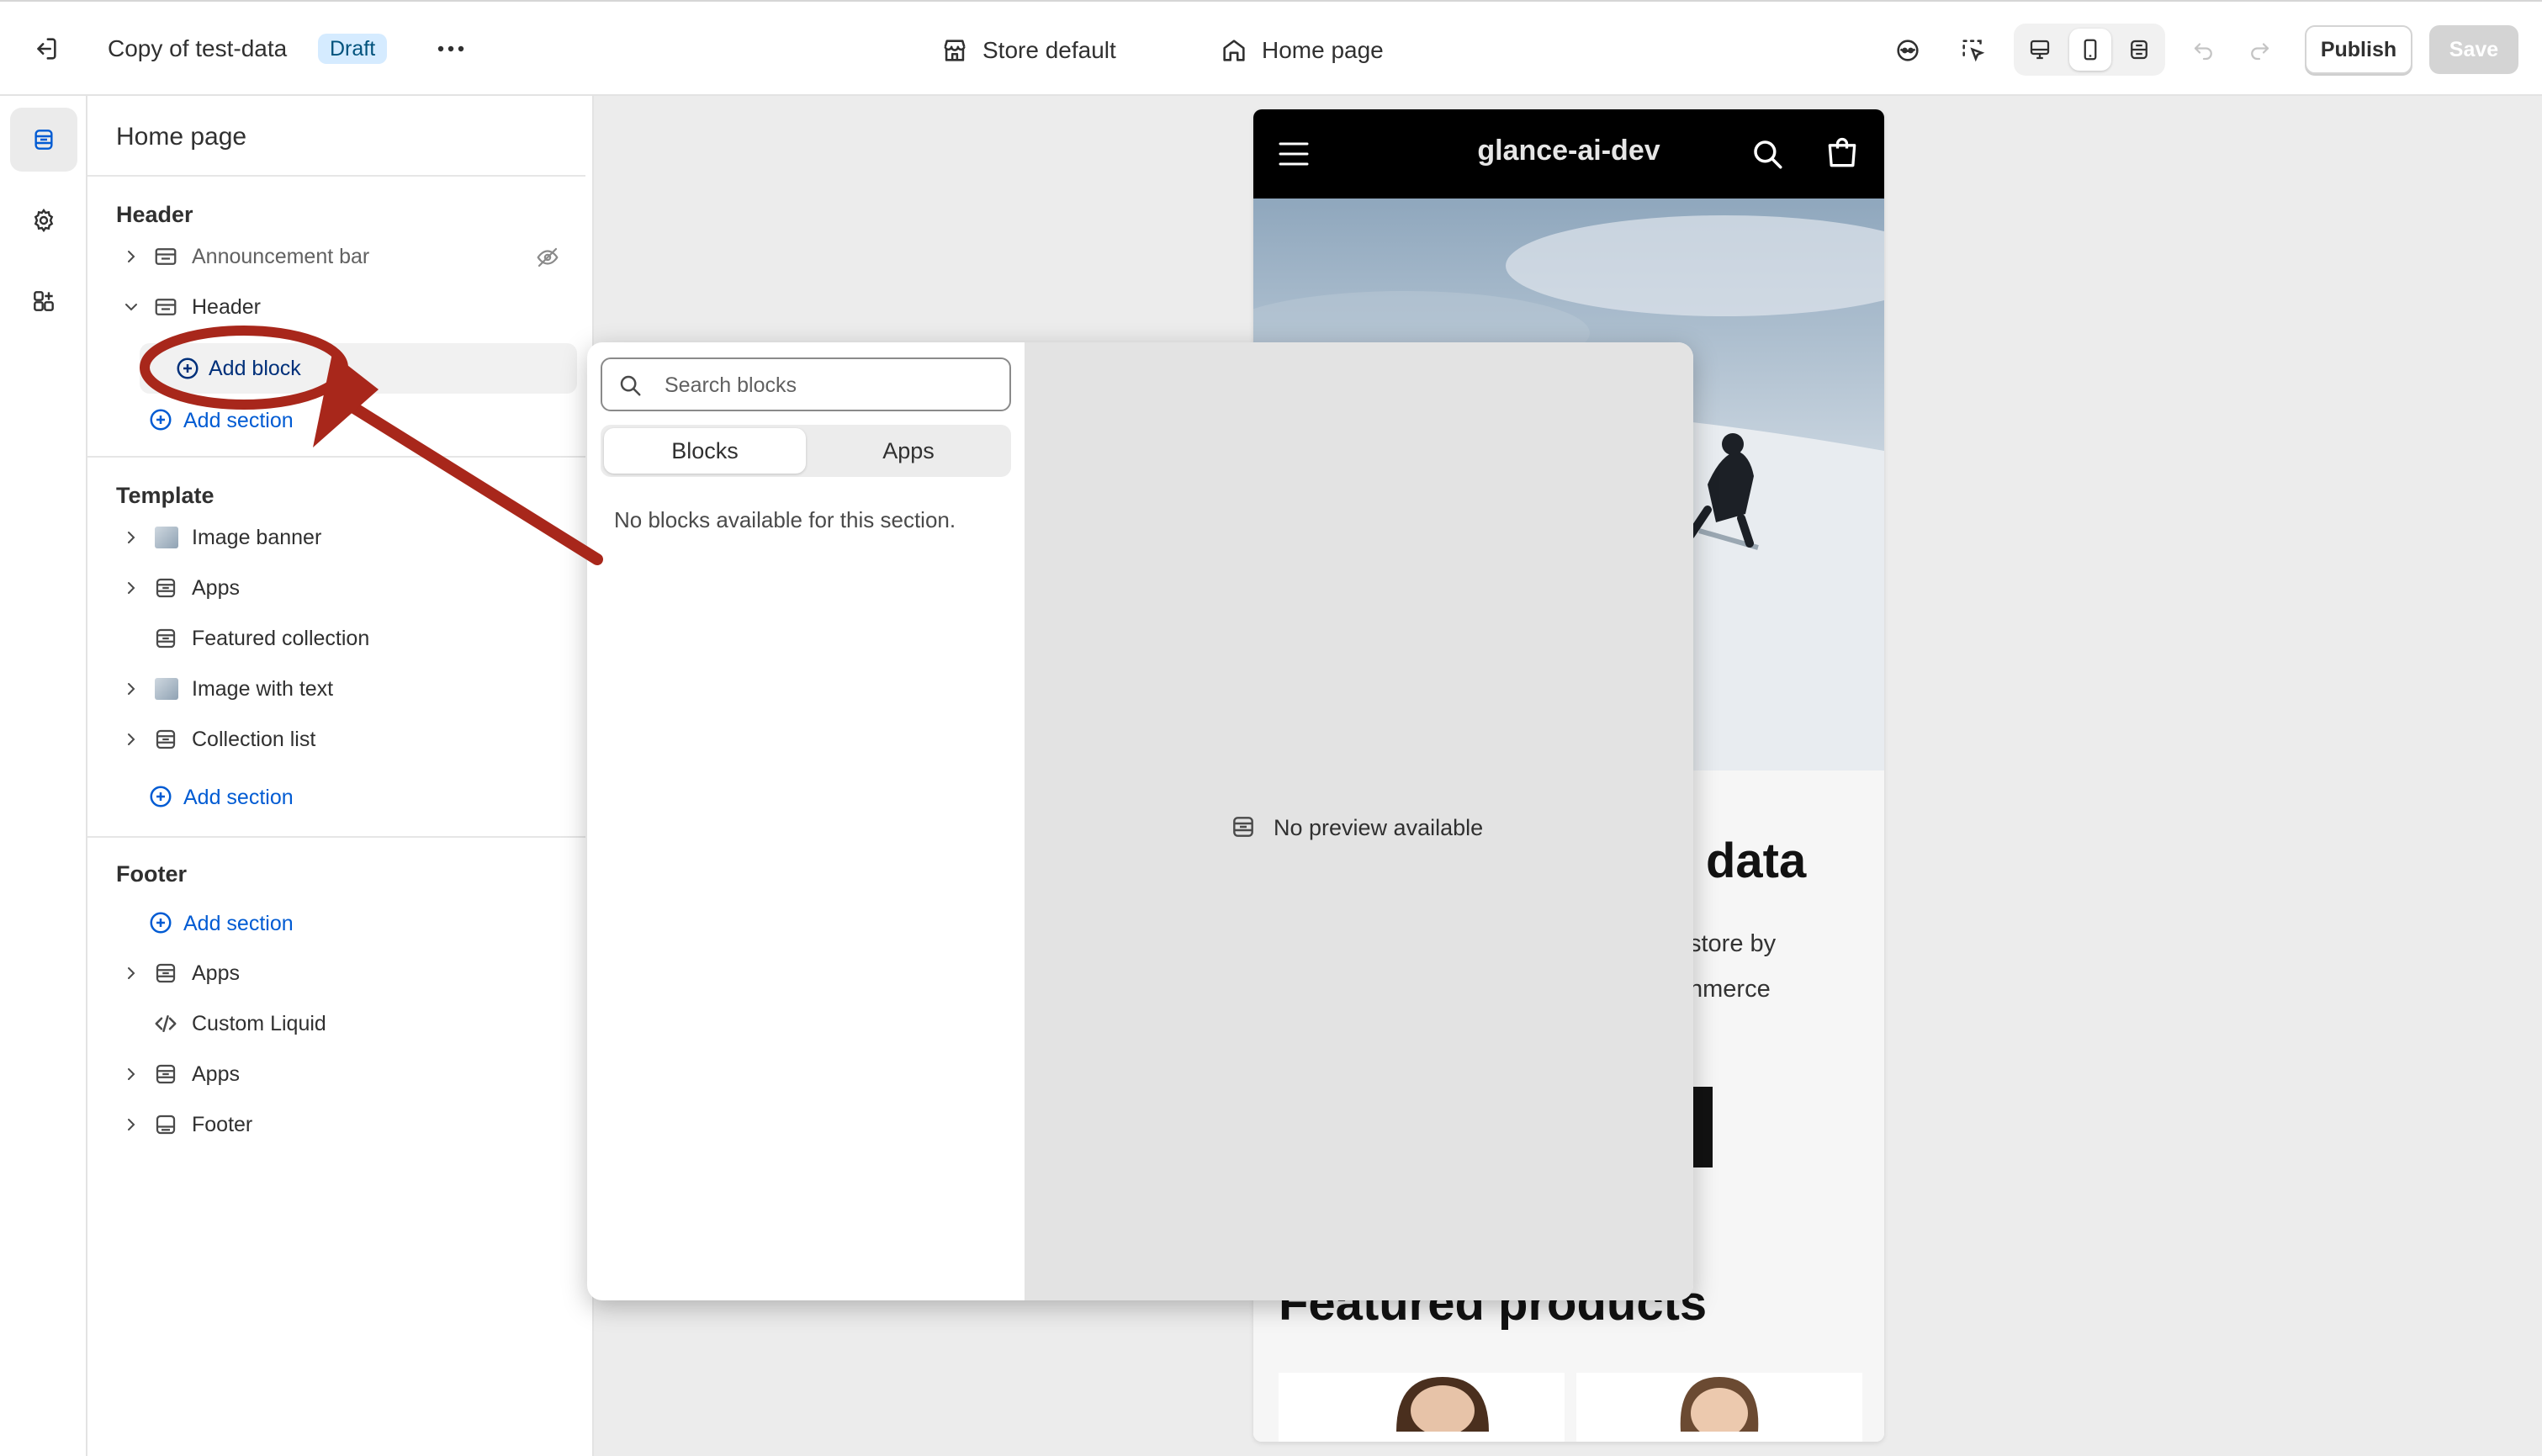 This screenshot has width=2542, height=1456. I want to click on section-preview-icon, so click(1243, 827).